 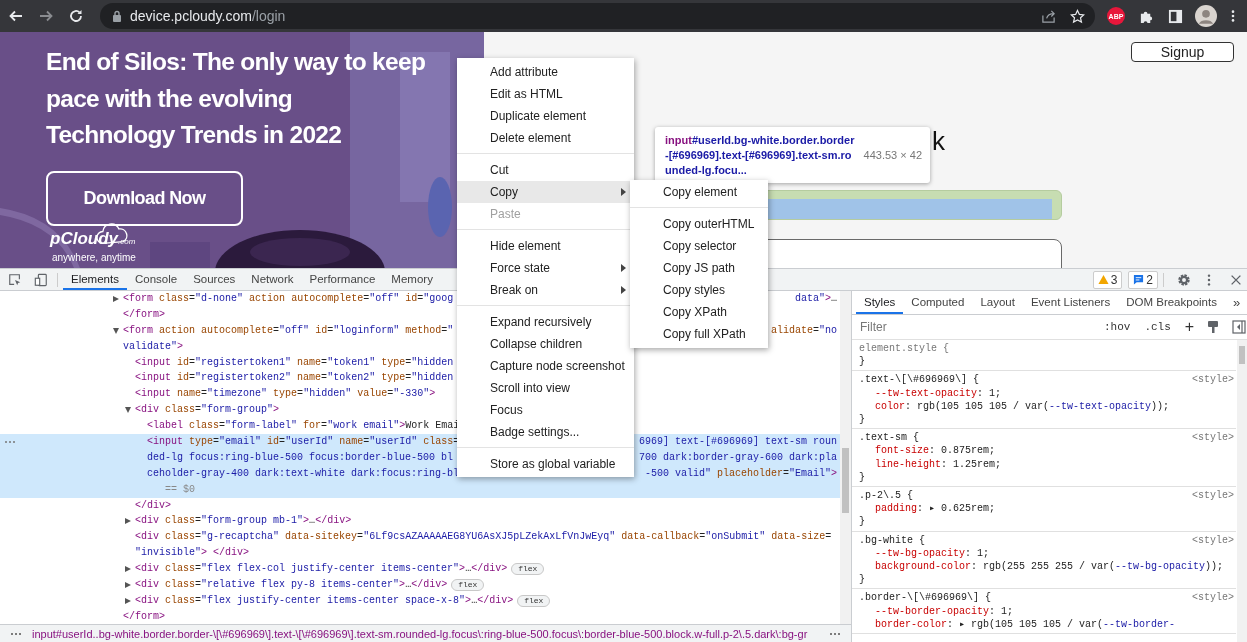 I want to click on css-selector: .p-2\.5 {, so click(x=886, y=496).